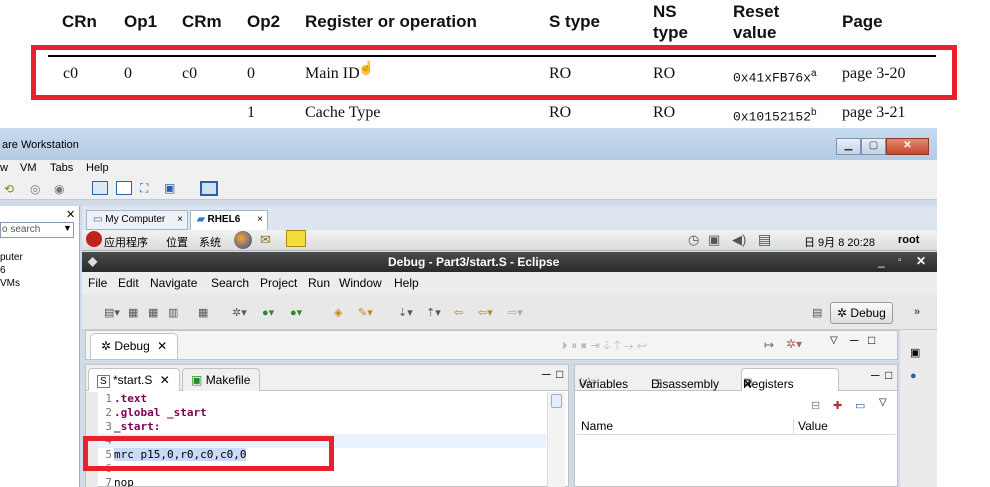 The height and width of the screenshot is (487, 990). Describe the element at coordinates (837, 405) in the screenshot. I see `add-register-group-icon: ✚` at that location.